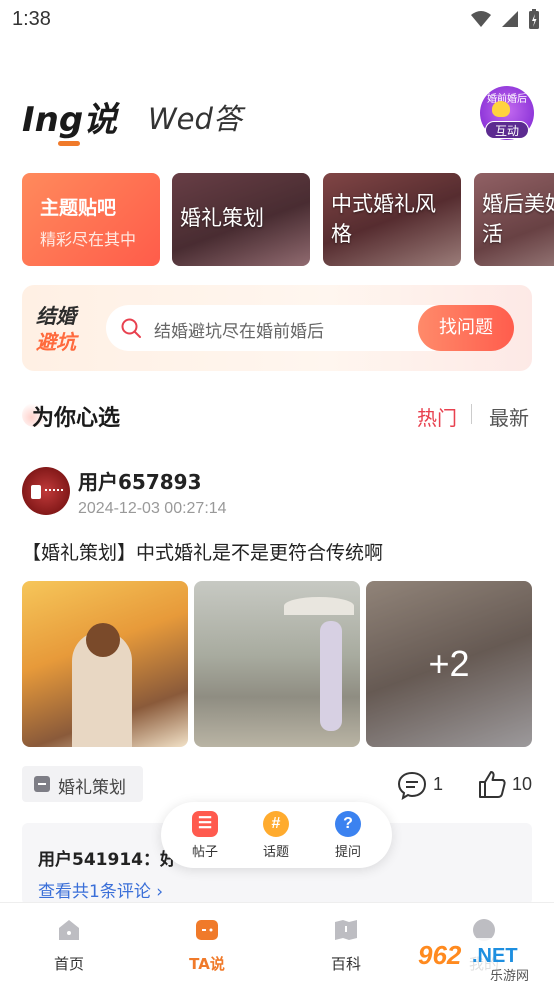 This screenshot has height=984, width=554. Describe the element at coordinates (69, 945) in the screenshot. I see `nav-home: 首页` at that location.